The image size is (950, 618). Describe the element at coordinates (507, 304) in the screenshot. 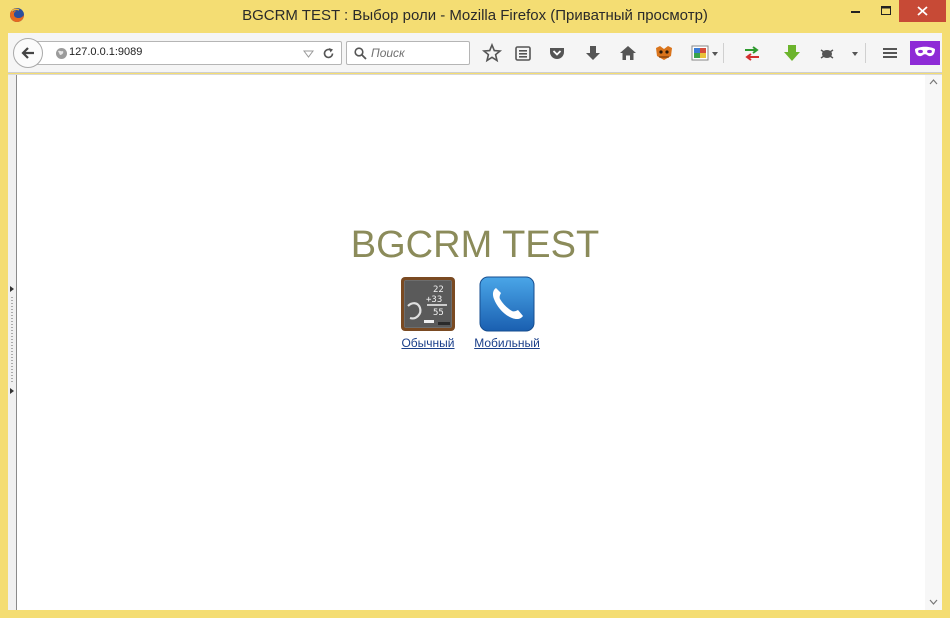

I see `phone-icon` at that location.